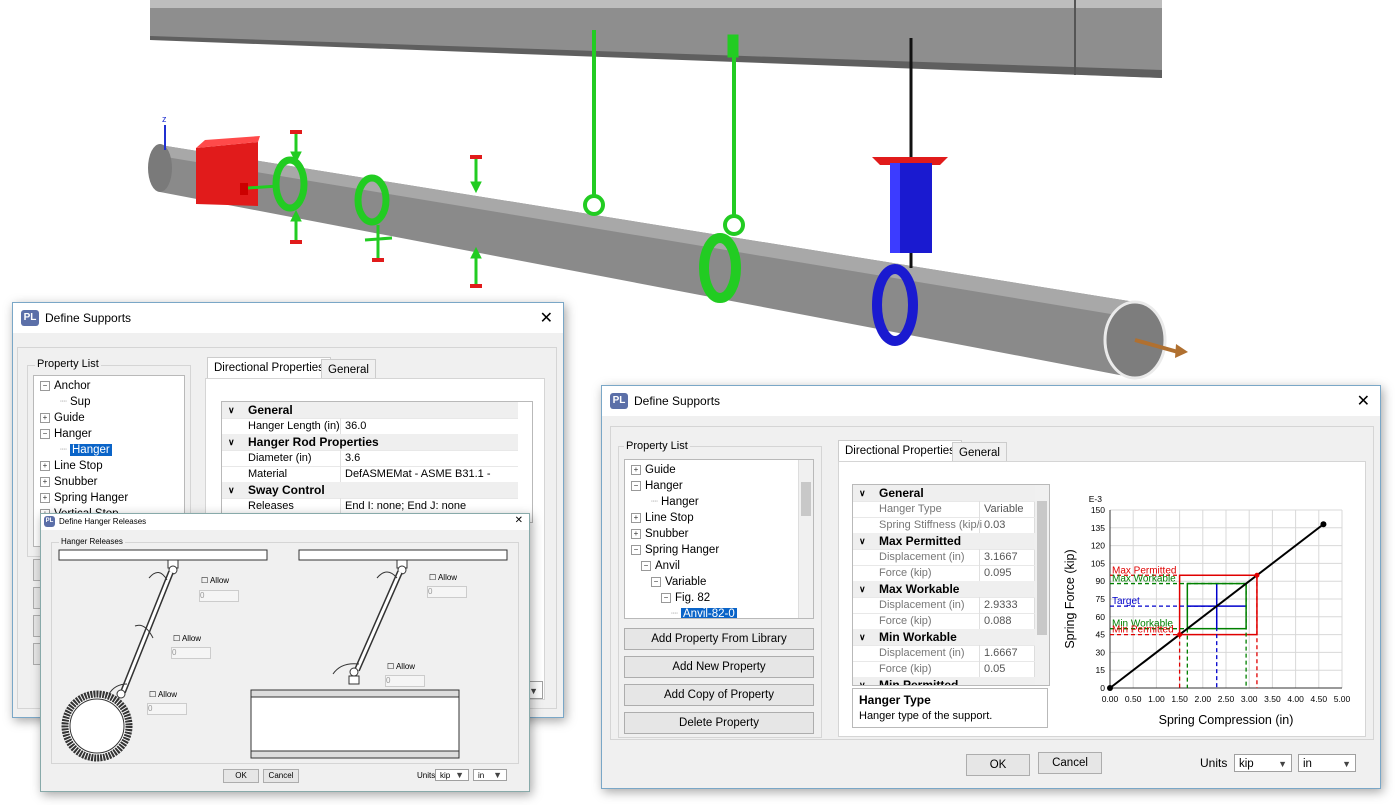 The image size is (1400, 805). I want to click on allow-checkbox-5: ☐ Allow, so click(401, 666).